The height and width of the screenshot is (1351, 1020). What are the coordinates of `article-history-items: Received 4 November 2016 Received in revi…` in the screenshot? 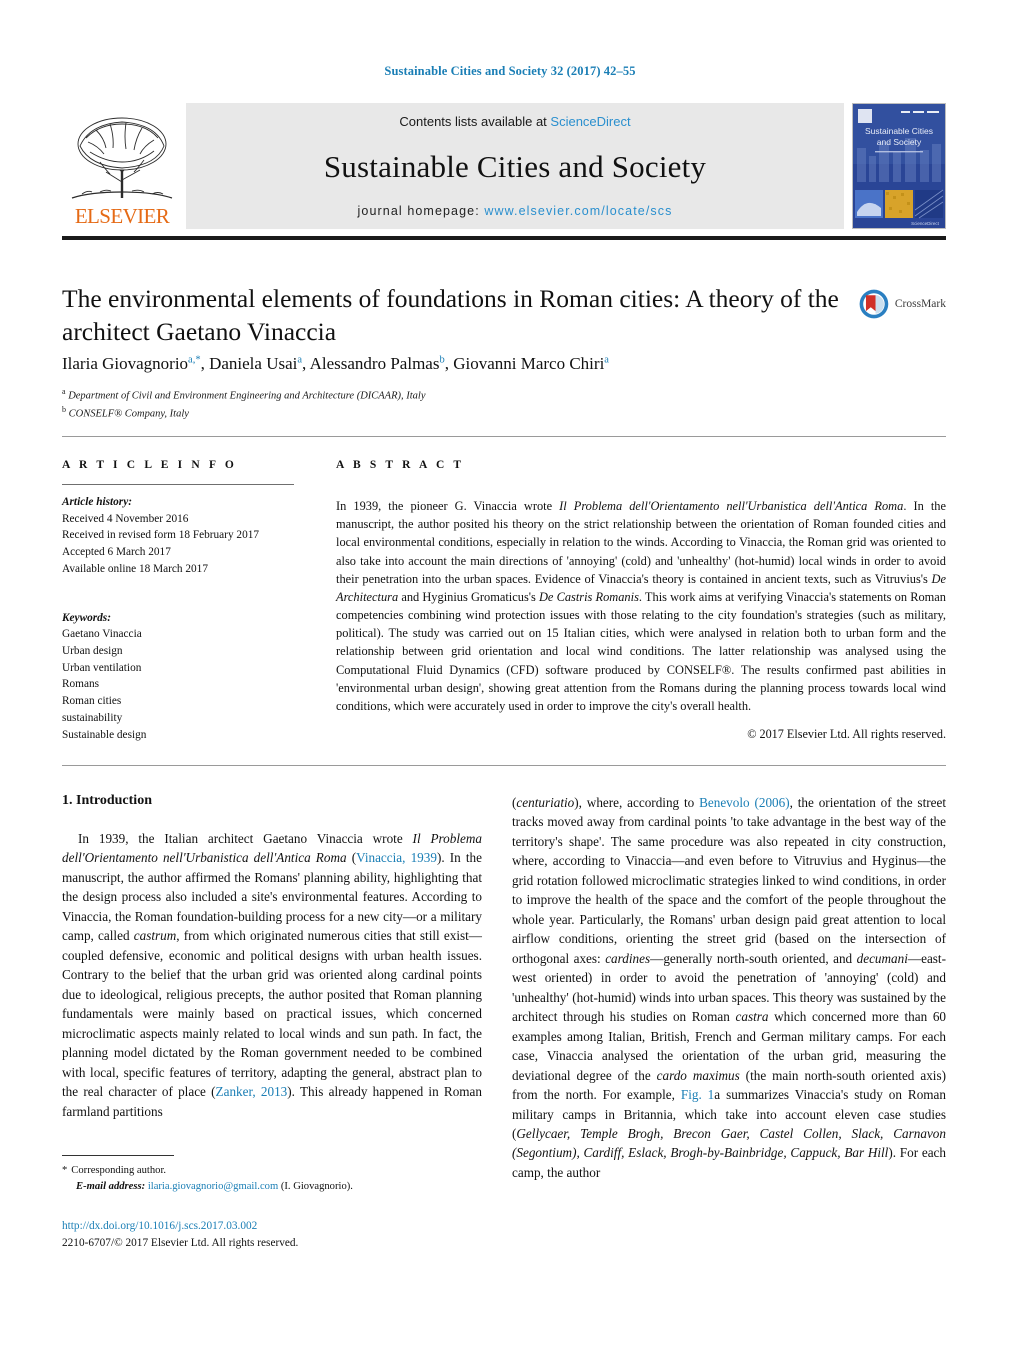 It's located at (187, 544).